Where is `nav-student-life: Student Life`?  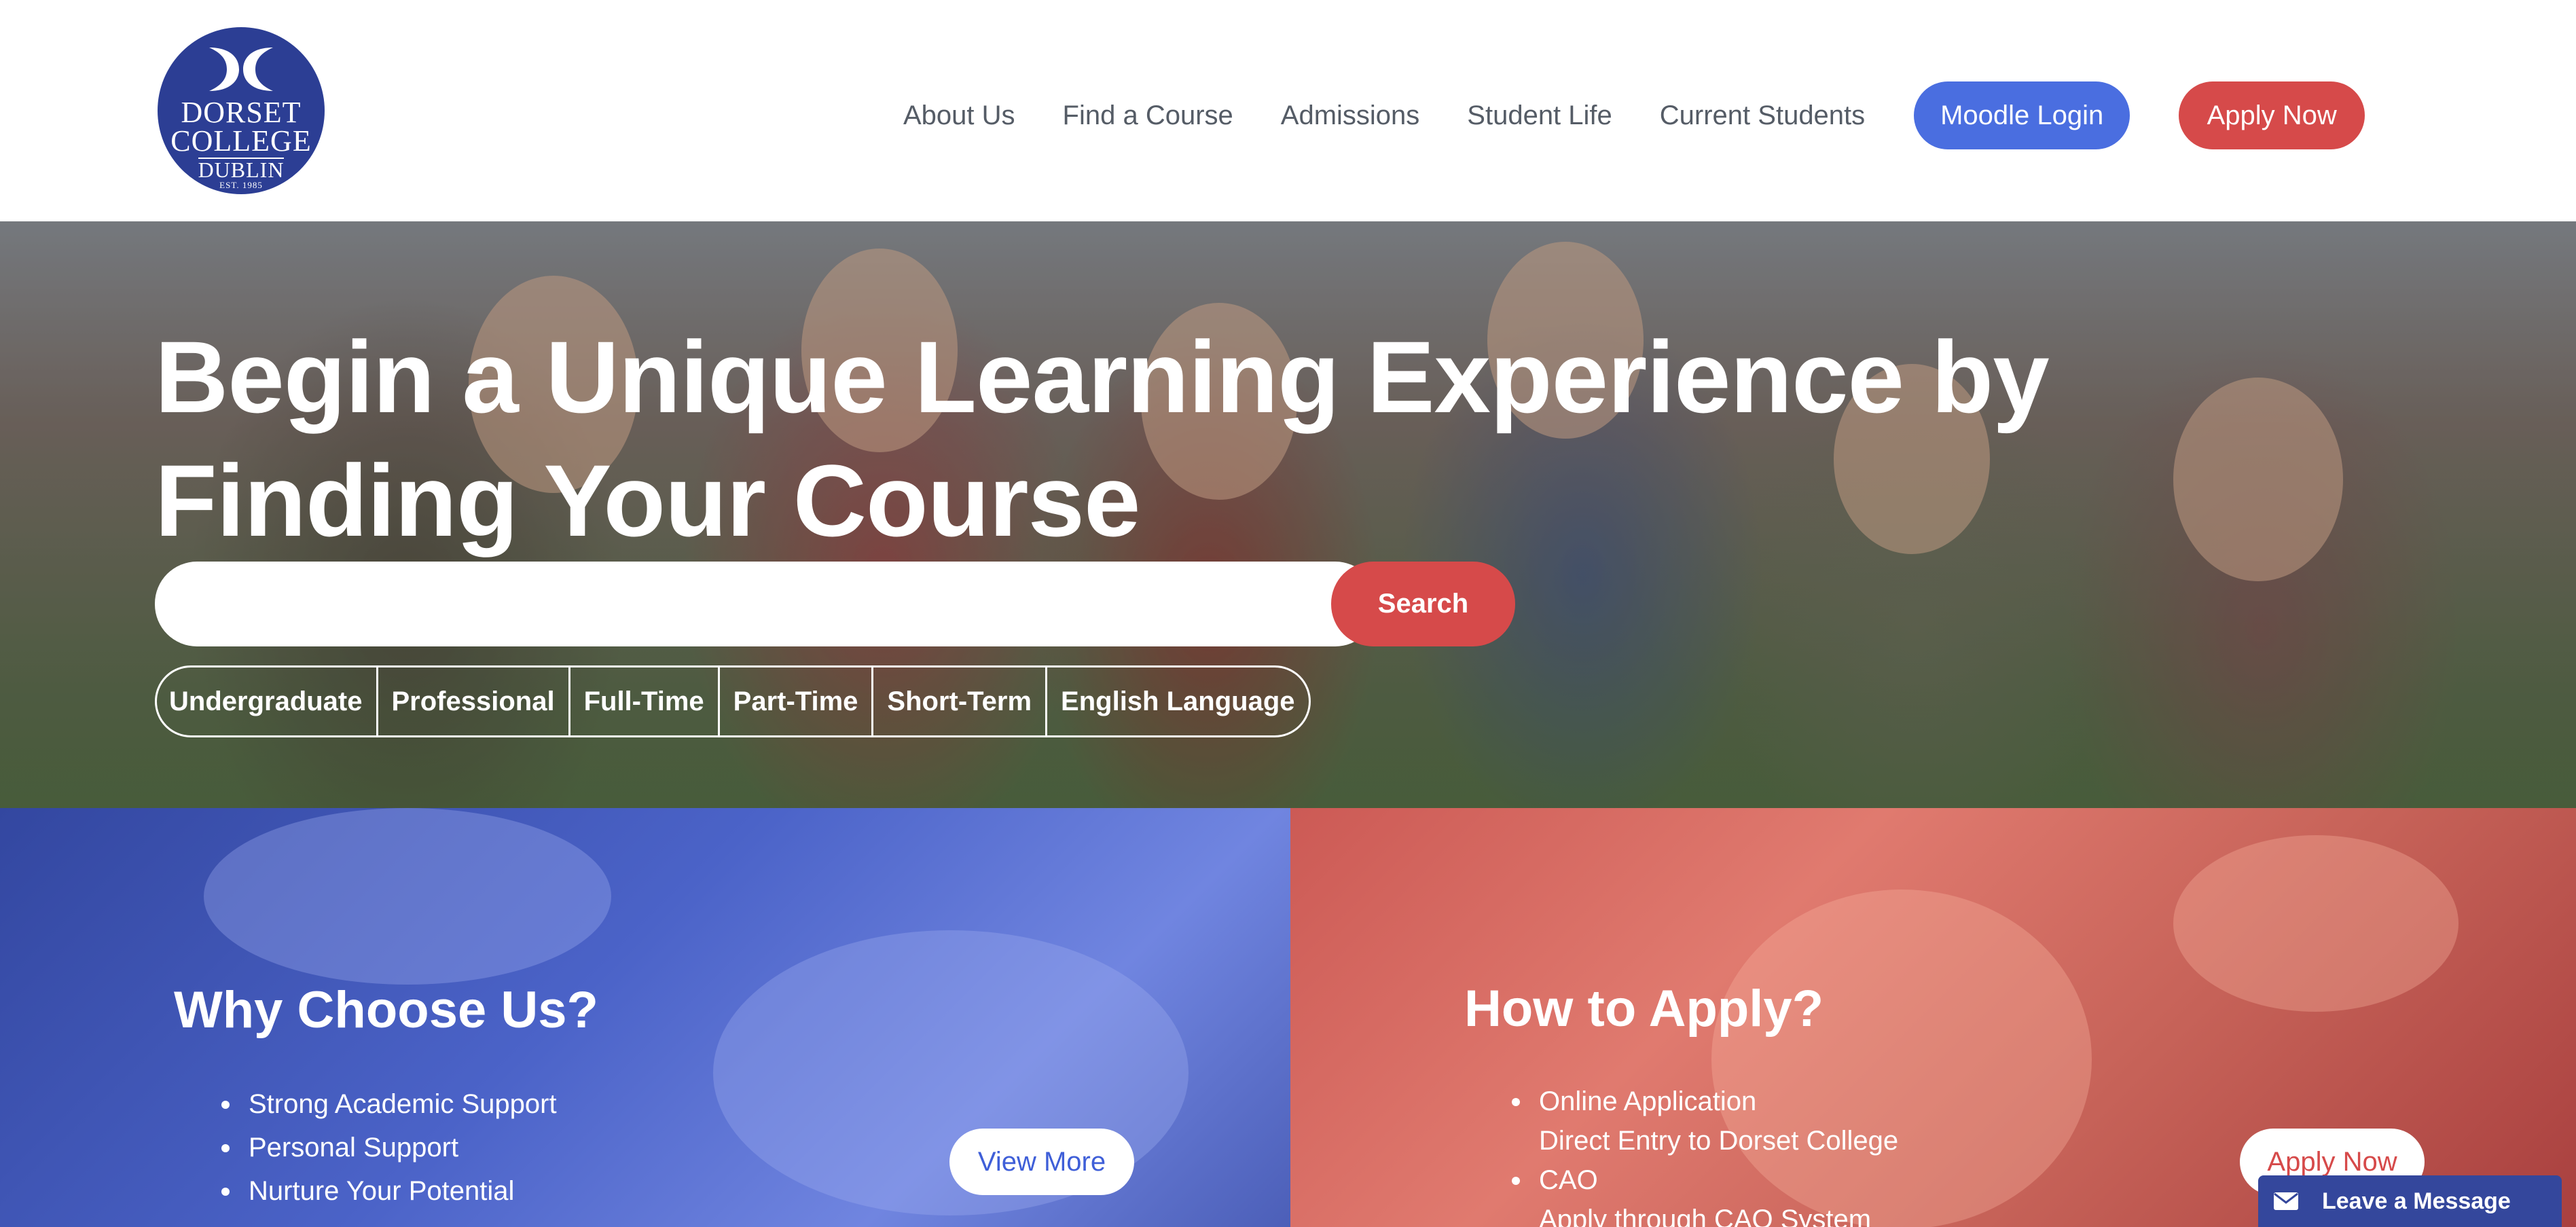 nav-student-life: Student Life is located at coordinates (1539, 115).